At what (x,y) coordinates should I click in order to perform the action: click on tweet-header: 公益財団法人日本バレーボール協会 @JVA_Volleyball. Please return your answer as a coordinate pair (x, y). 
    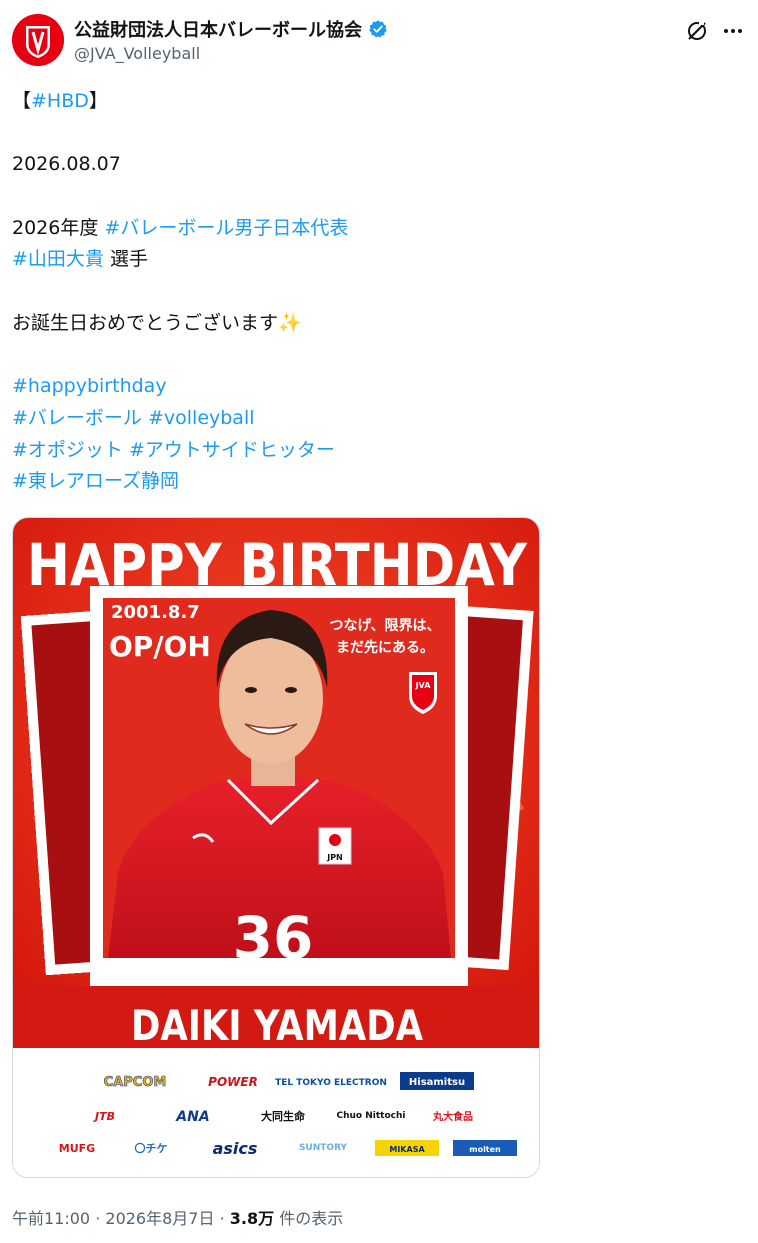
    Looking at the image, I should click on (379, 41).